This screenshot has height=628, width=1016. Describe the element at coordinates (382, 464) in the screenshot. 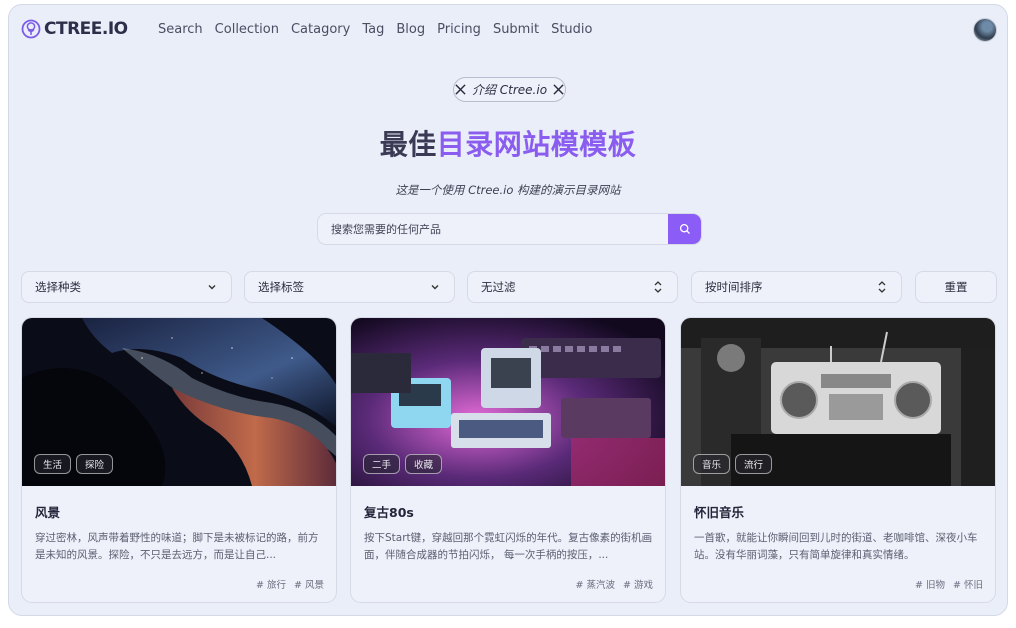

I see `card-tag: 二手` at that location.